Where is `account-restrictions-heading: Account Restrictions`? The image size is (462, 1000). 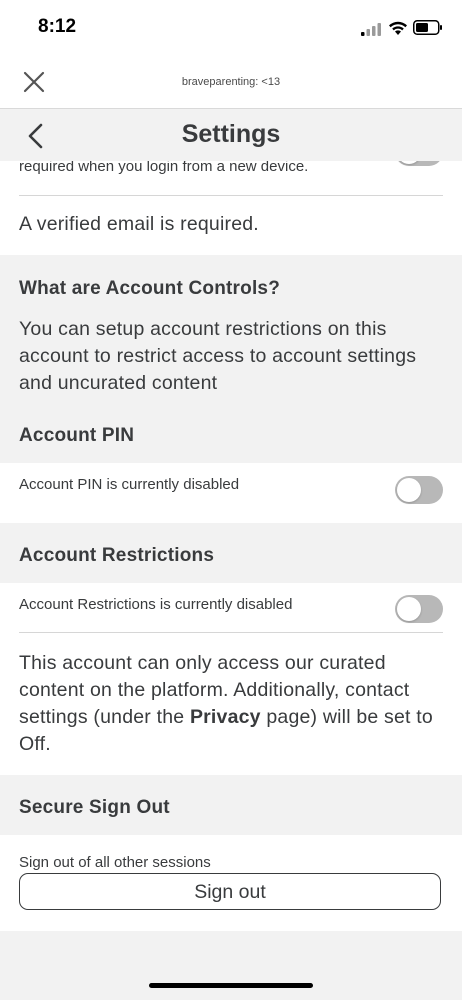 account-restrictions-heading: Account Restrictions is located at coordinates (117, 555).